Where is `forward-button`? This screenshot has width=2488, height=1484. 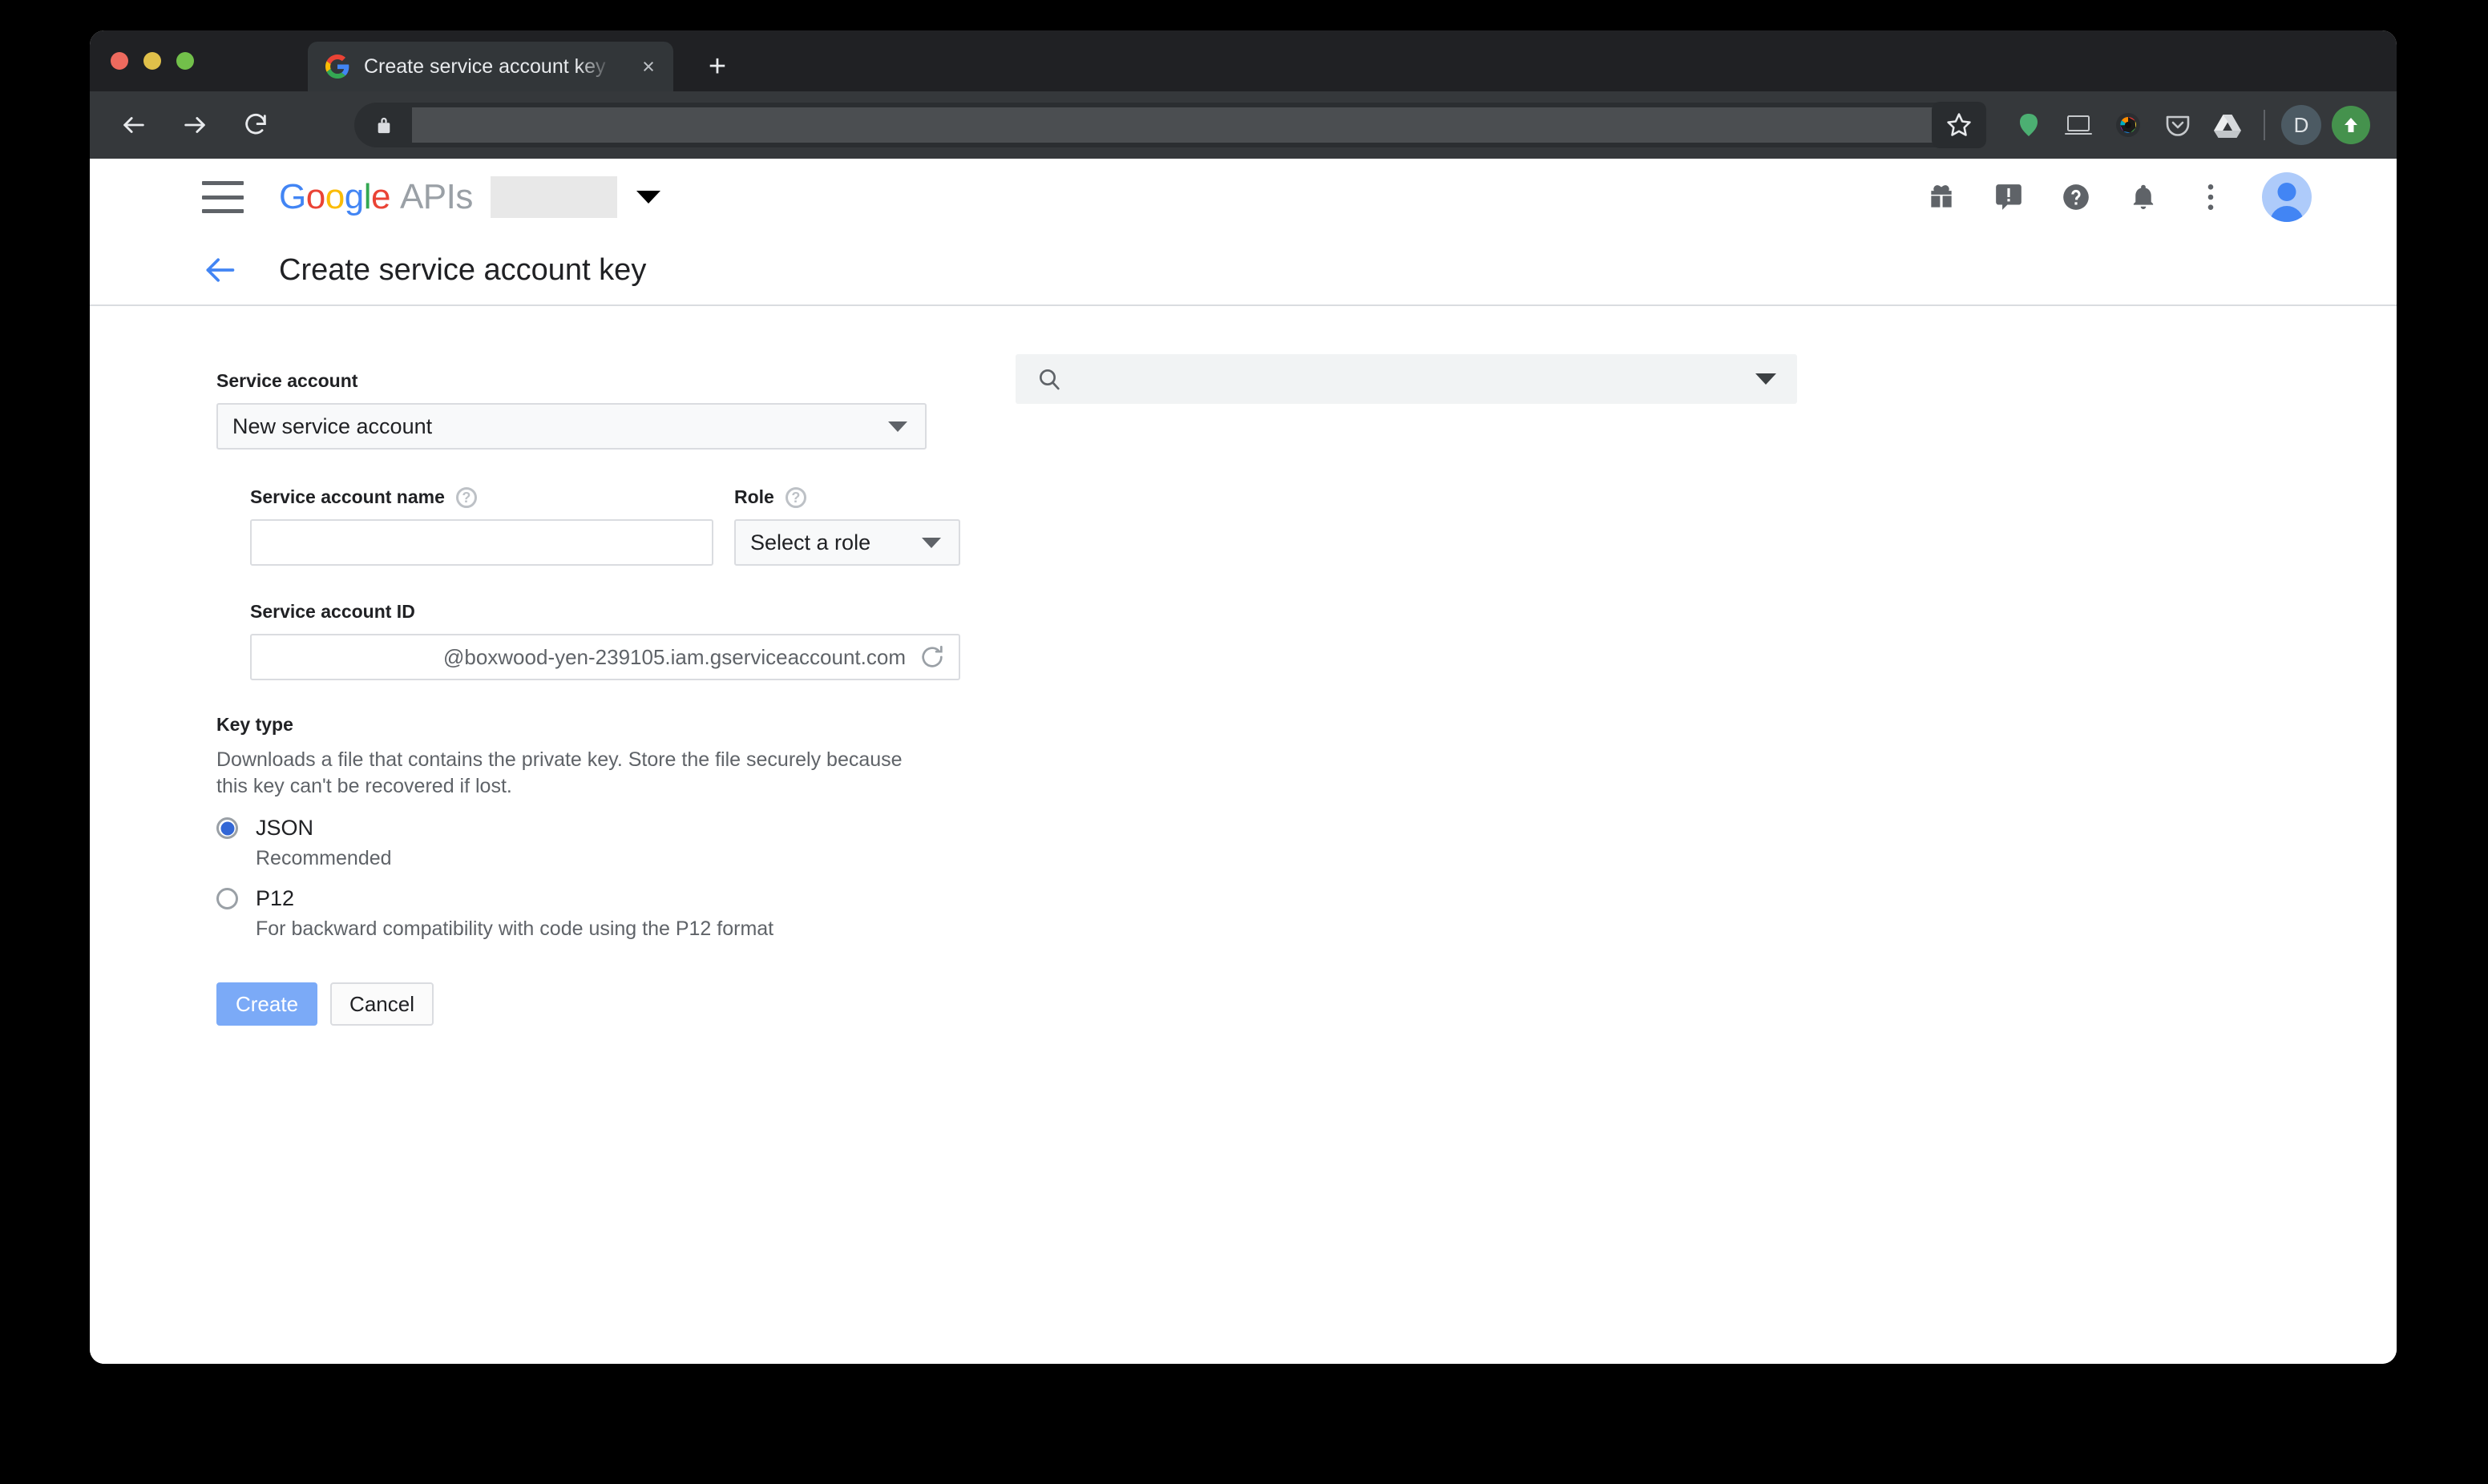
forward-button is located at coordinates (194, 125).